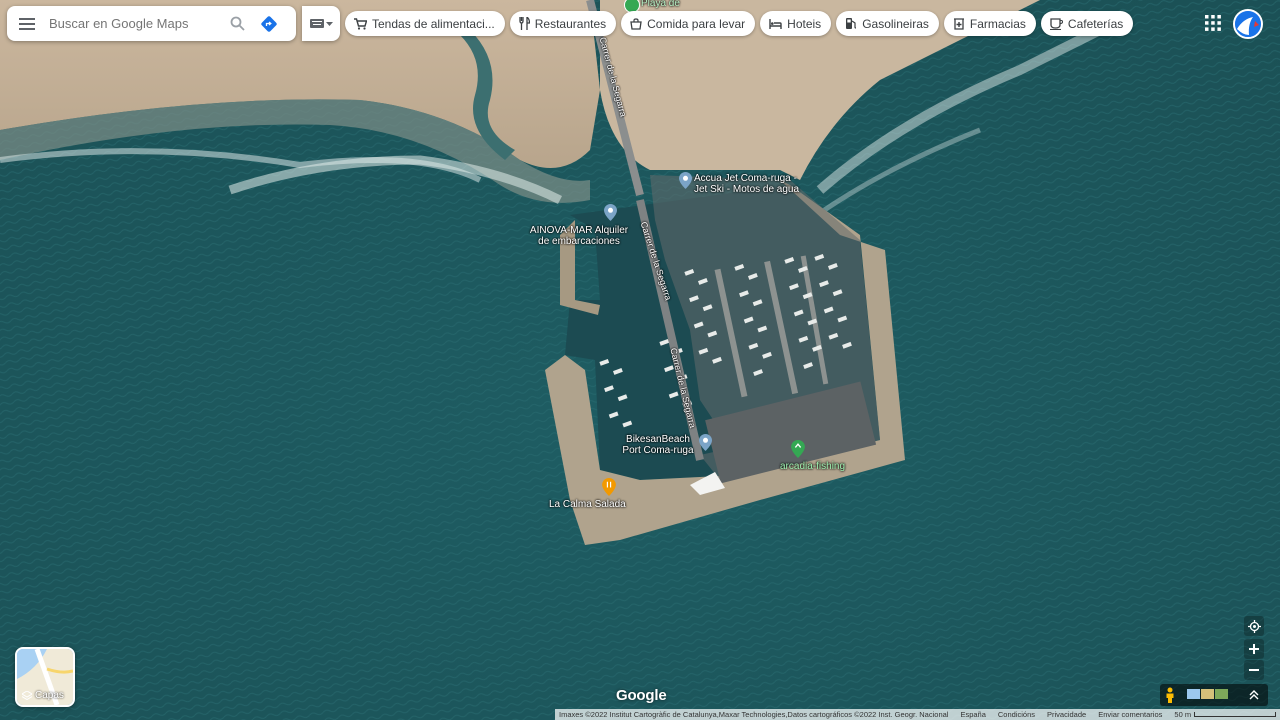 The width and height of the screenshot is (1280, 720). I want to click on chip-gas-stations: Gasolineiras, so click(887, 23).